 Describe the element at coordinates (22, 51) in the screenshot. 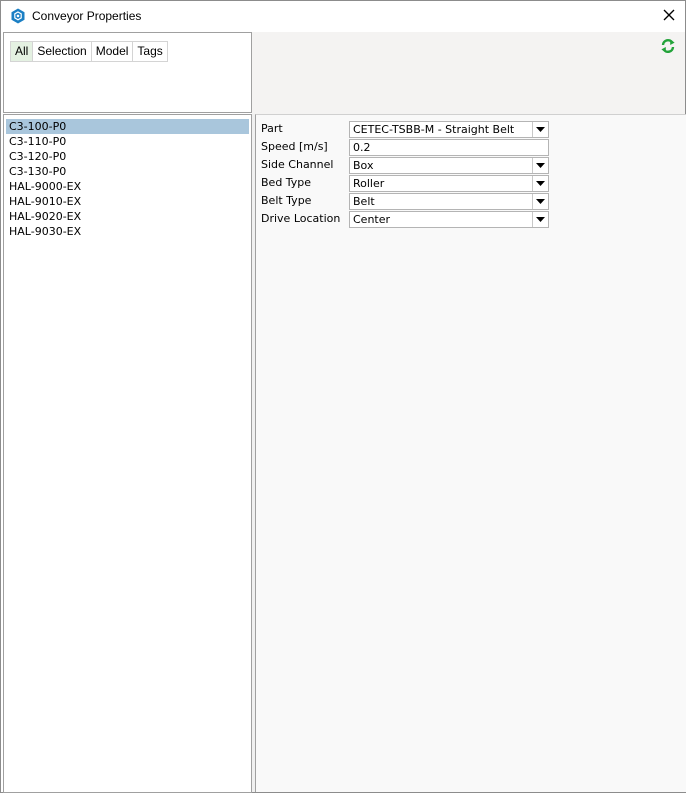

I see `tab-all: All` at that location.